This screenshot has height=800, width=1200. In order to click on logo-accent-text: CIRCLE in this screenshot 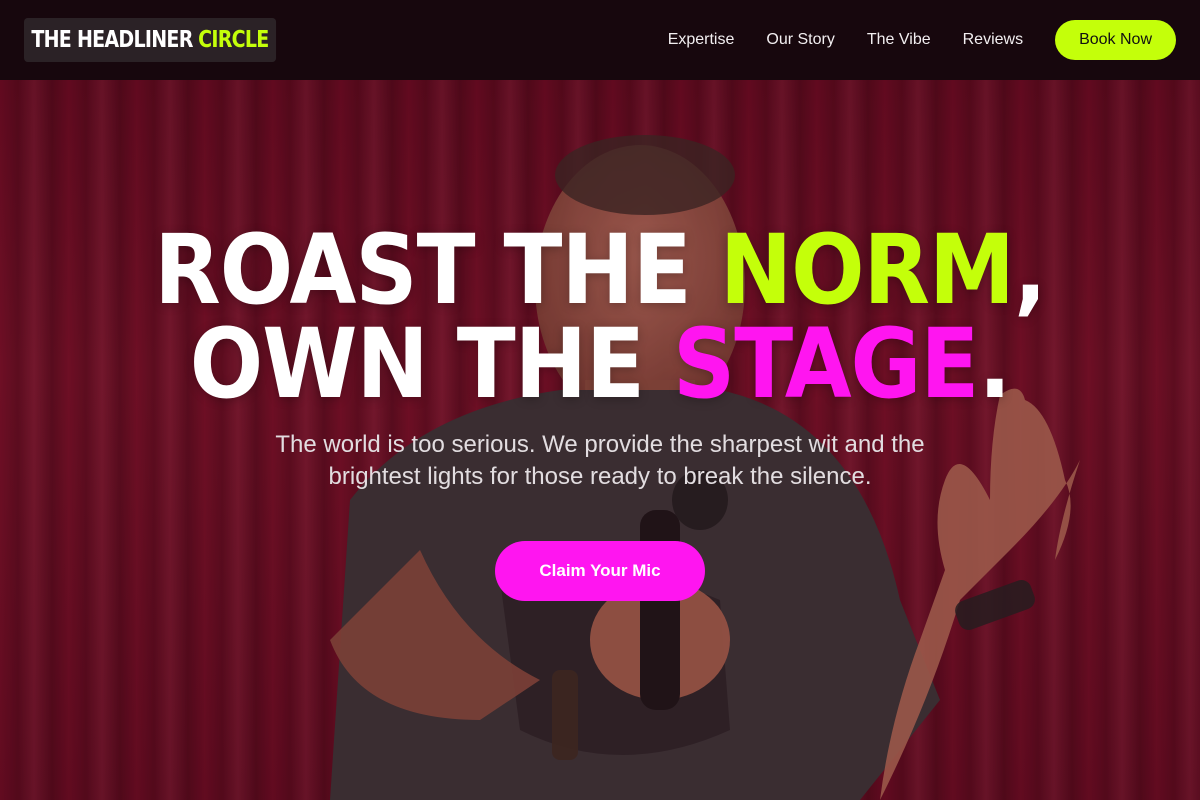, I will do `click(233, 40)`.